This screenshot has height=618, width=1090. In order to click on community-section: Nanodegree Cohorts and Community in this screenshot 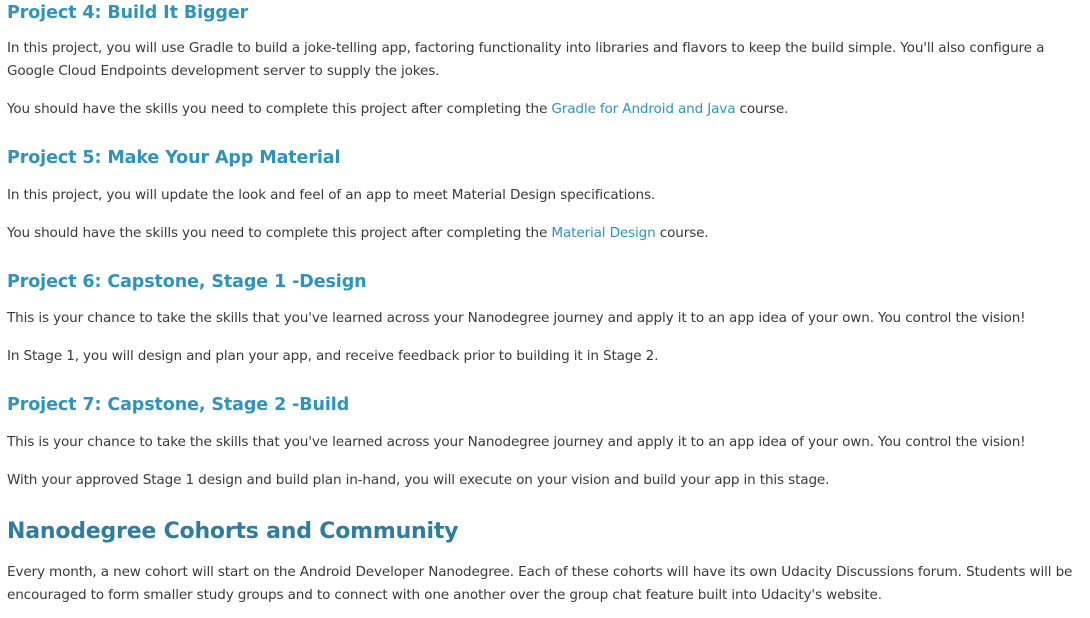, I will do `click(543, 532)`.